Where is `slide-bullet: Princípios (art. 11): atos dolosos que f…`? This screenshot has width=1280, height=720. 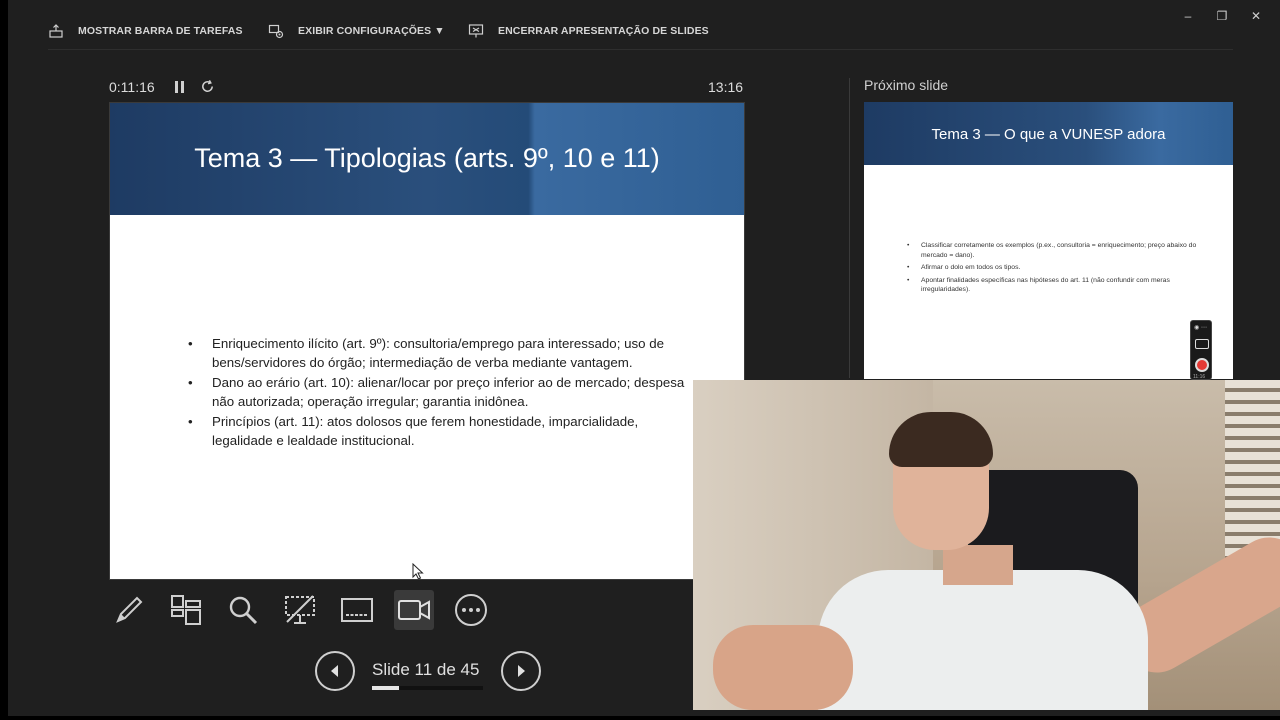
slide-bullet: Princípios (art. 11): atos dolosos que f… is located at coordinates (438, 431).